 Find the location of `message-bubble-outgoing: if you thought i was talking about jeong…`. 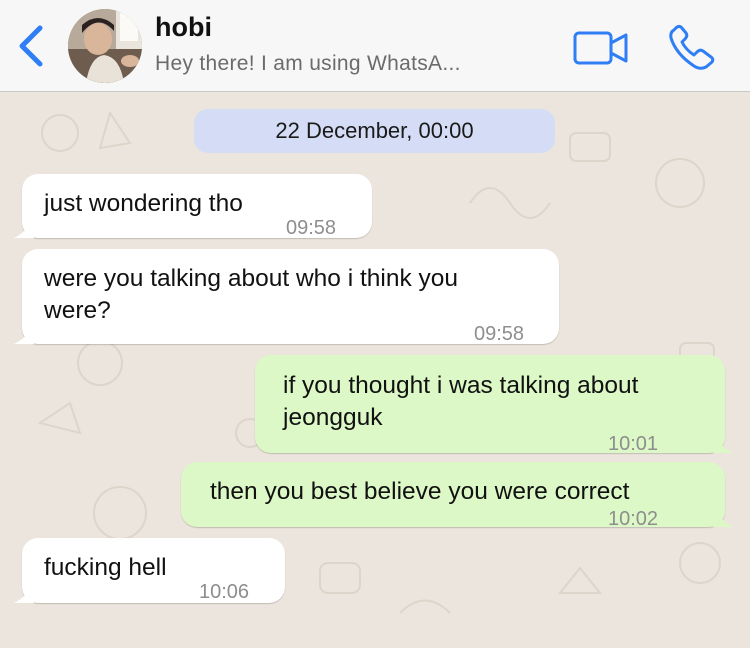

message-bubble-outgoing: if you thought i was talking about jeong… is located at coordinates (494, 405).